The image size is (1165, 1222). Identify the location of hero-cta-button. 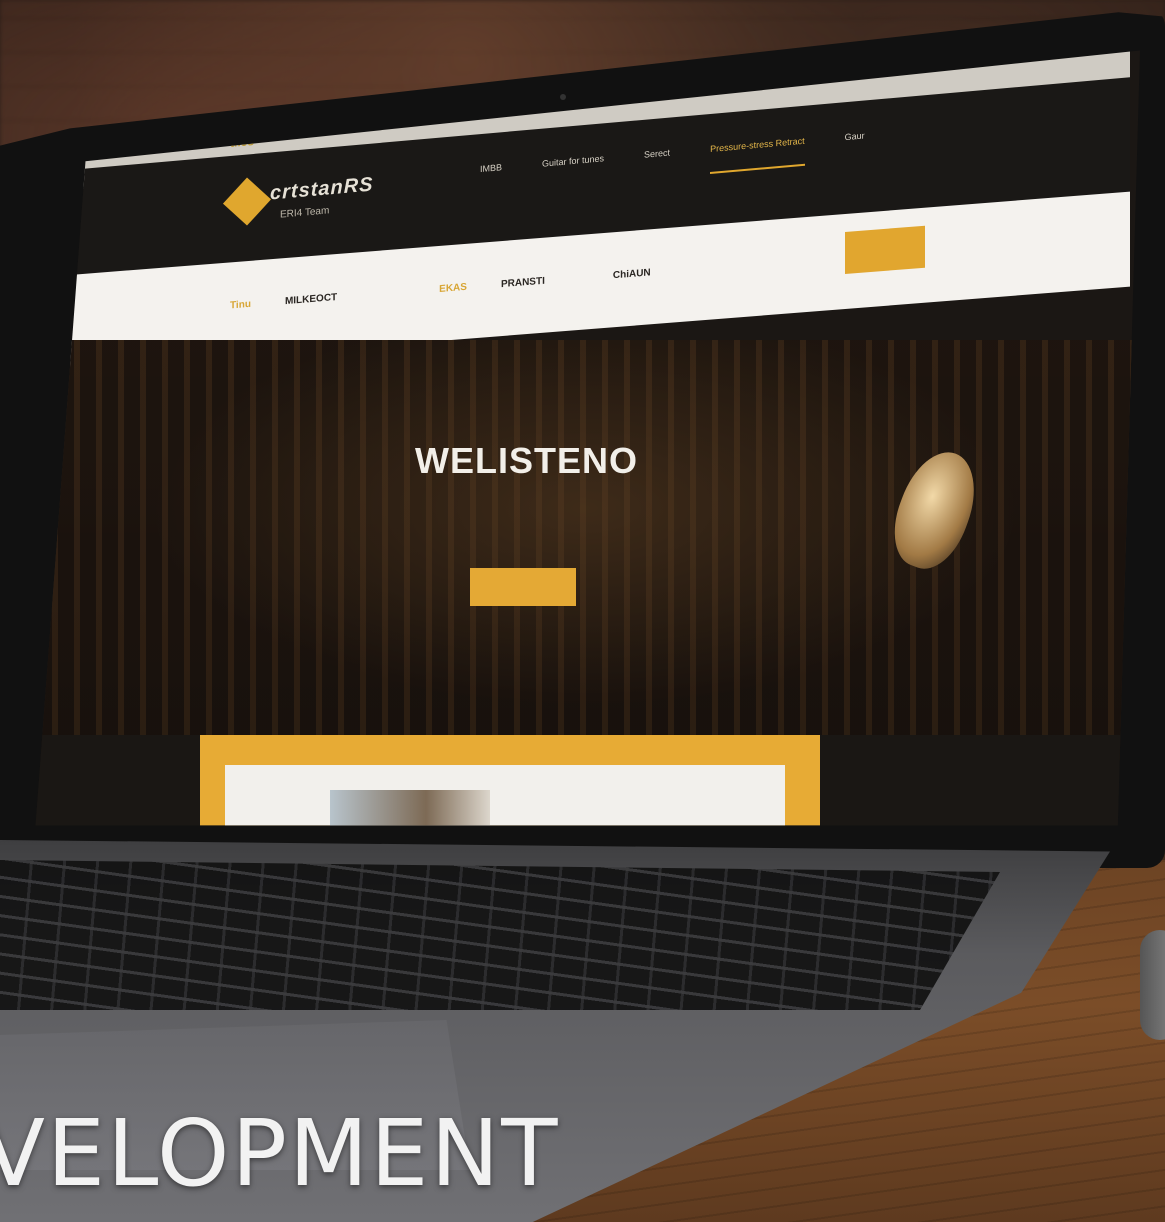
(523, 587).